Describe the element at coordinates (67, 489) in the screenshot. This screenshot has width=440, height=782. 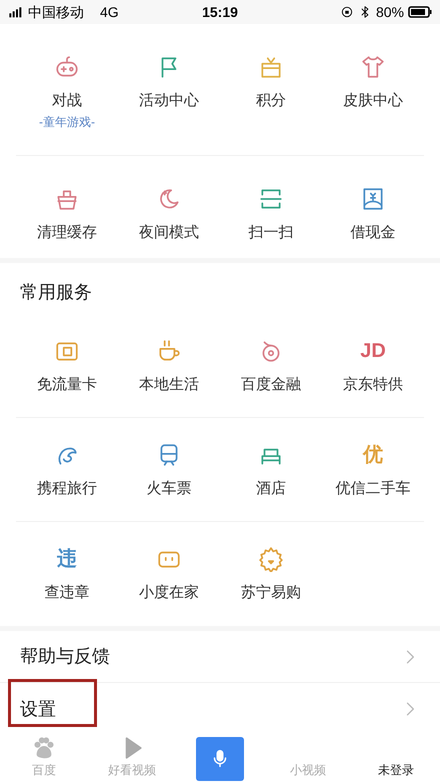
I see `item-label: 携程旅行` at that location.